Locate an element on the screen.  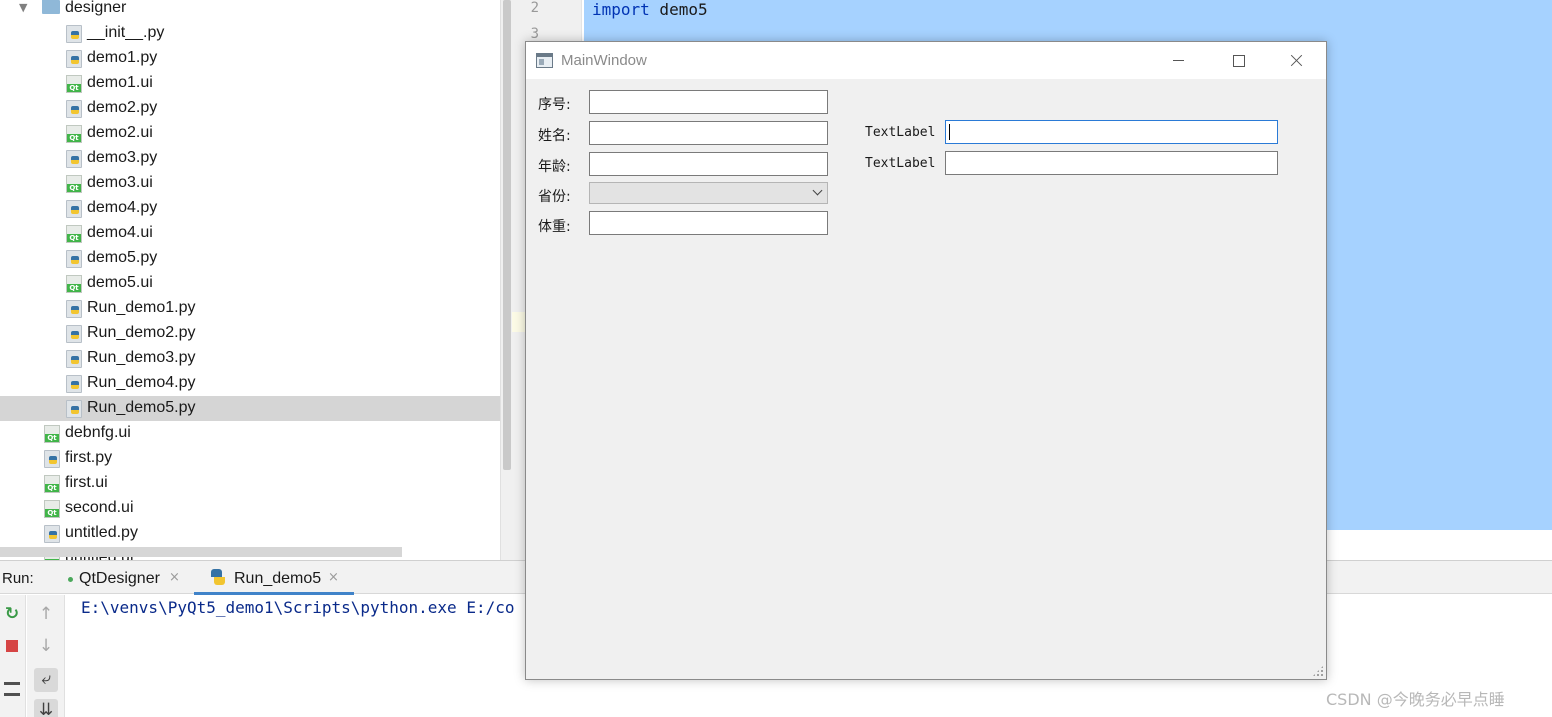
maximize-button is located at coordinates (1238, 61).